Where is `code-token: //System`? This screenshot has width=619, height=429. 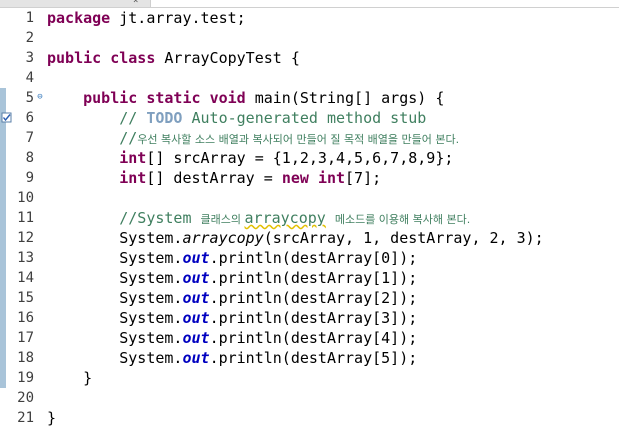
code-token: //System is located at coordinates (160, 218).